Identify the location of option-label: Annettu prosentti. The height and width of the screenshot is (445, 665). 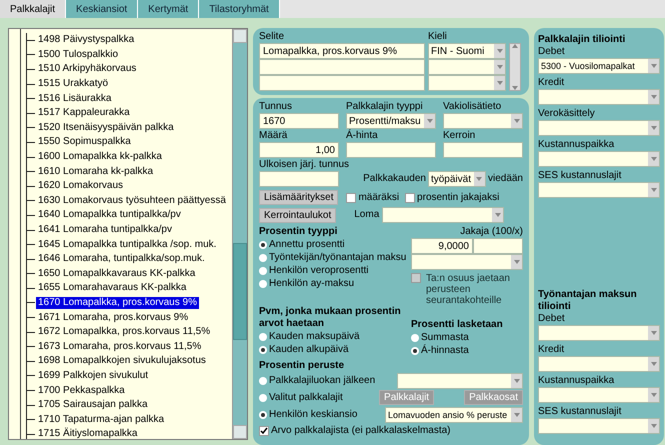
(307, 244).